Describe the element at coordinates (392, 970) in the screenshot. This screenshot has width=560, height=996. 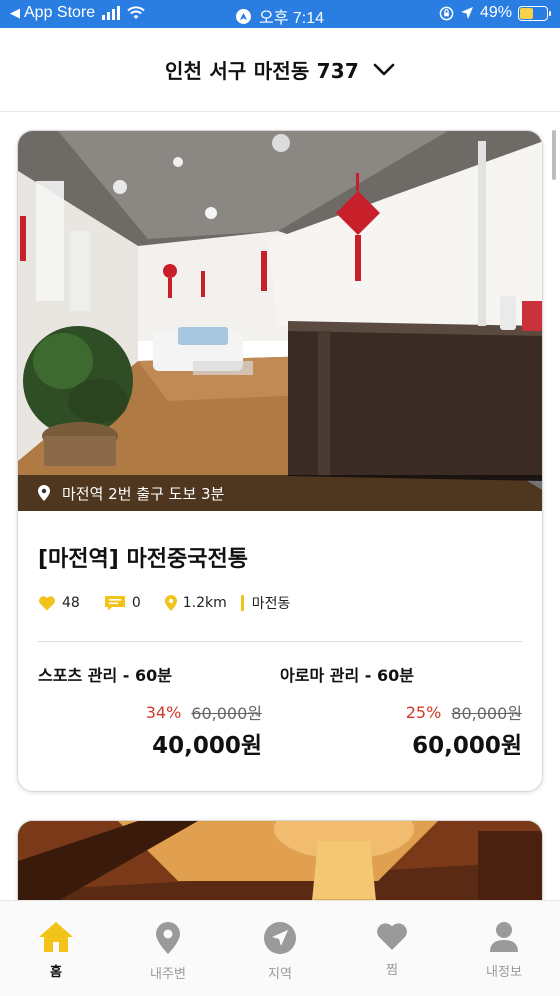
I see `tab-label: 찜` at that location.